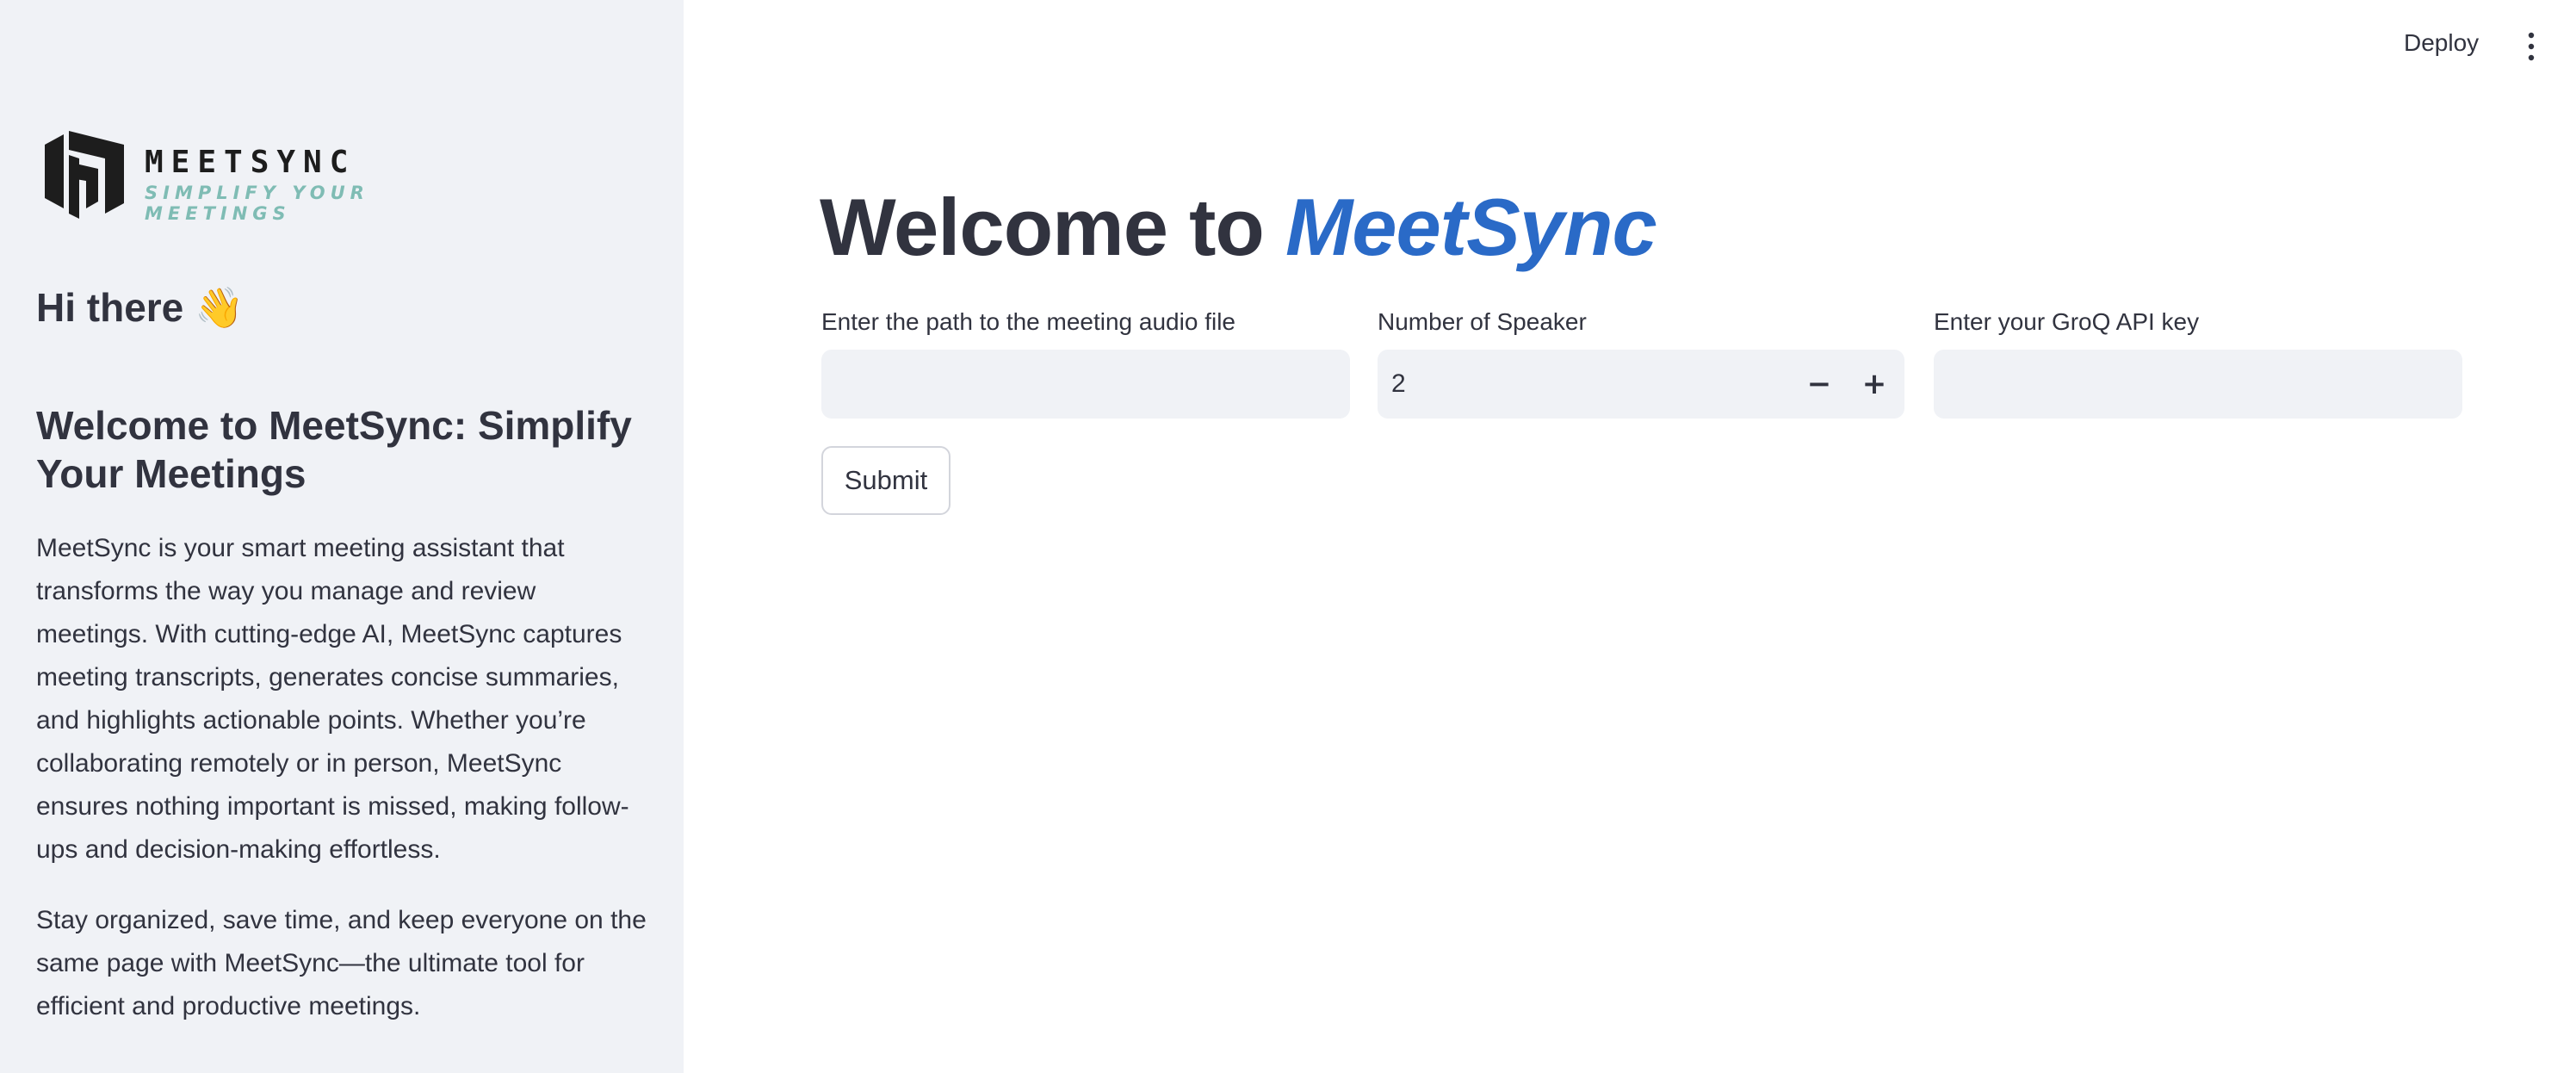 Image resolution: width=2576 pixels, height=1073 pixels. What do you see at coordinates (1471, 227) in the screenshot?
I see `page-title-brand: MeetSync` at bounding box center [1471, 227].